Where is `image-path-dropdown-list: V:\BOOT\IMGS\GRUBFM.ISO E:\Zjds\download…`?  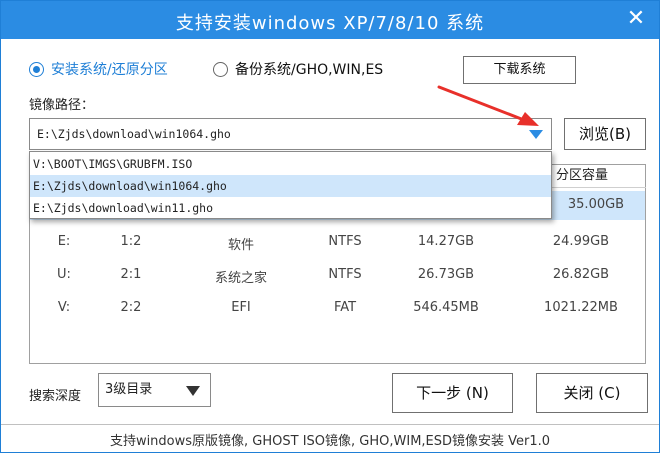 image-path-dropdown-list: V:\BOOT\IMGS\GRUBFM.ISO E:\Zjds\download… is located at coordinates (290, 185).